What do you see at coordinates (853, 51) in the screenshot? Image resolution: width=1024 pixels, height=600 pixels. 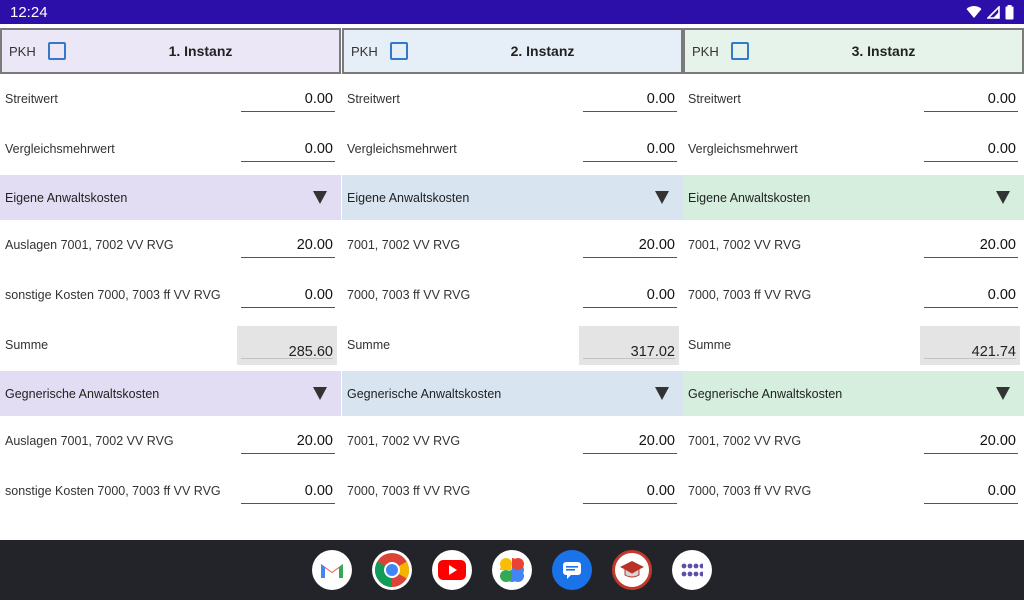 I see `instance-header: PKH 3. Instanz` at bounding box center [853, 51].